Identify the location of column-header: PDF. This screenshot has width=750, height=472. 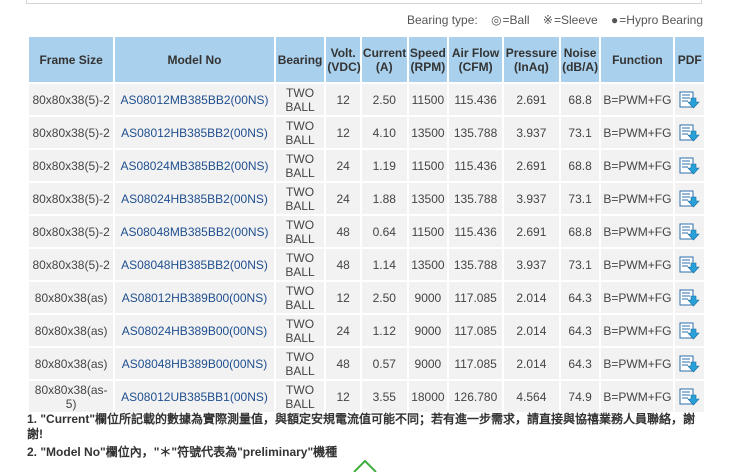
(689, 59).